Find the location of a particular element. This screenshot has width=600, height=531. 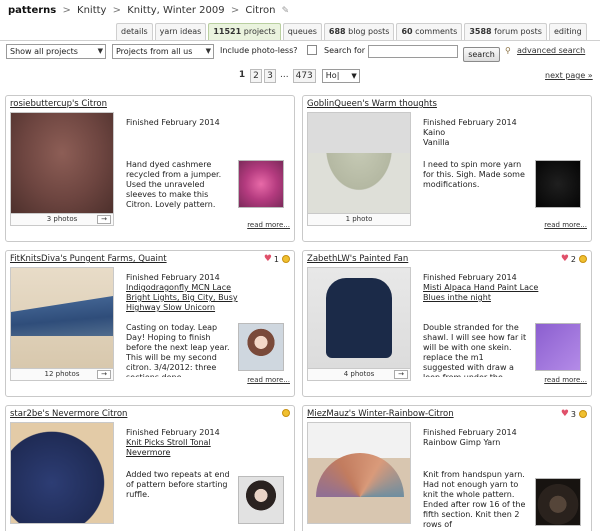

tab-yarn-ideas: yarn ideas is located at coordinates (180, 31).